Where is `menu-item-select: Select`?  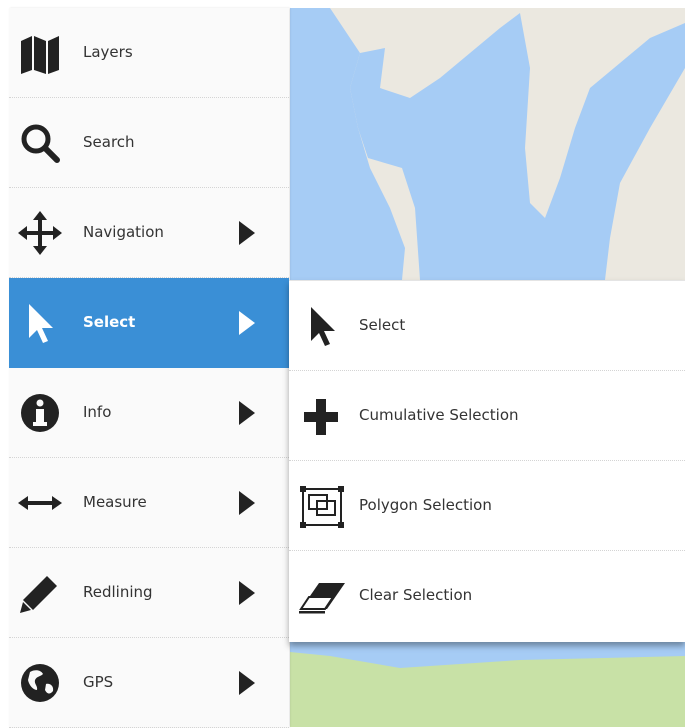 menu-item-select: Select is located at coordinates (149, 323).